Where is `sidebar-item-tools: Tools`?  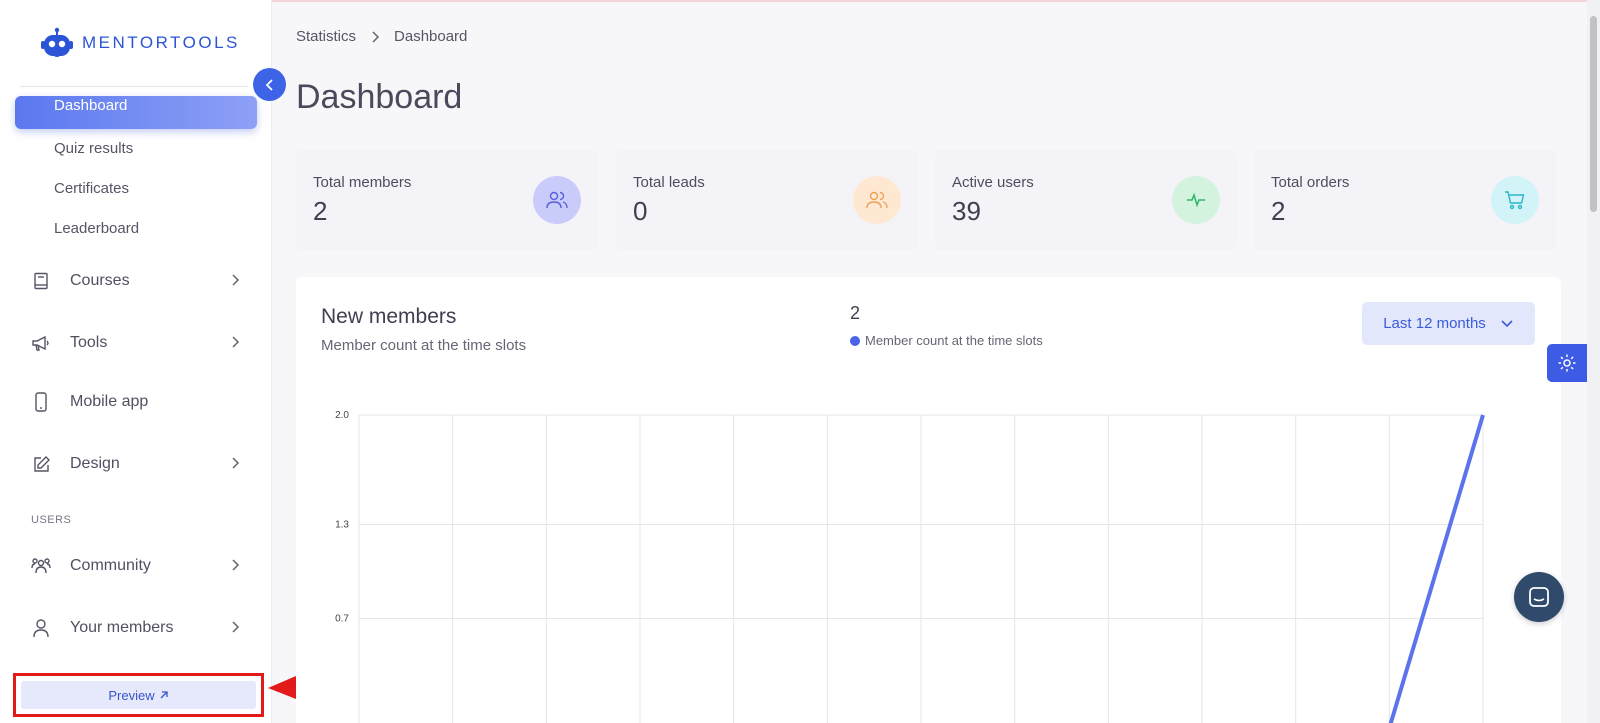 sidebar-item-tools: Tools is located at coordinates (135, 343).